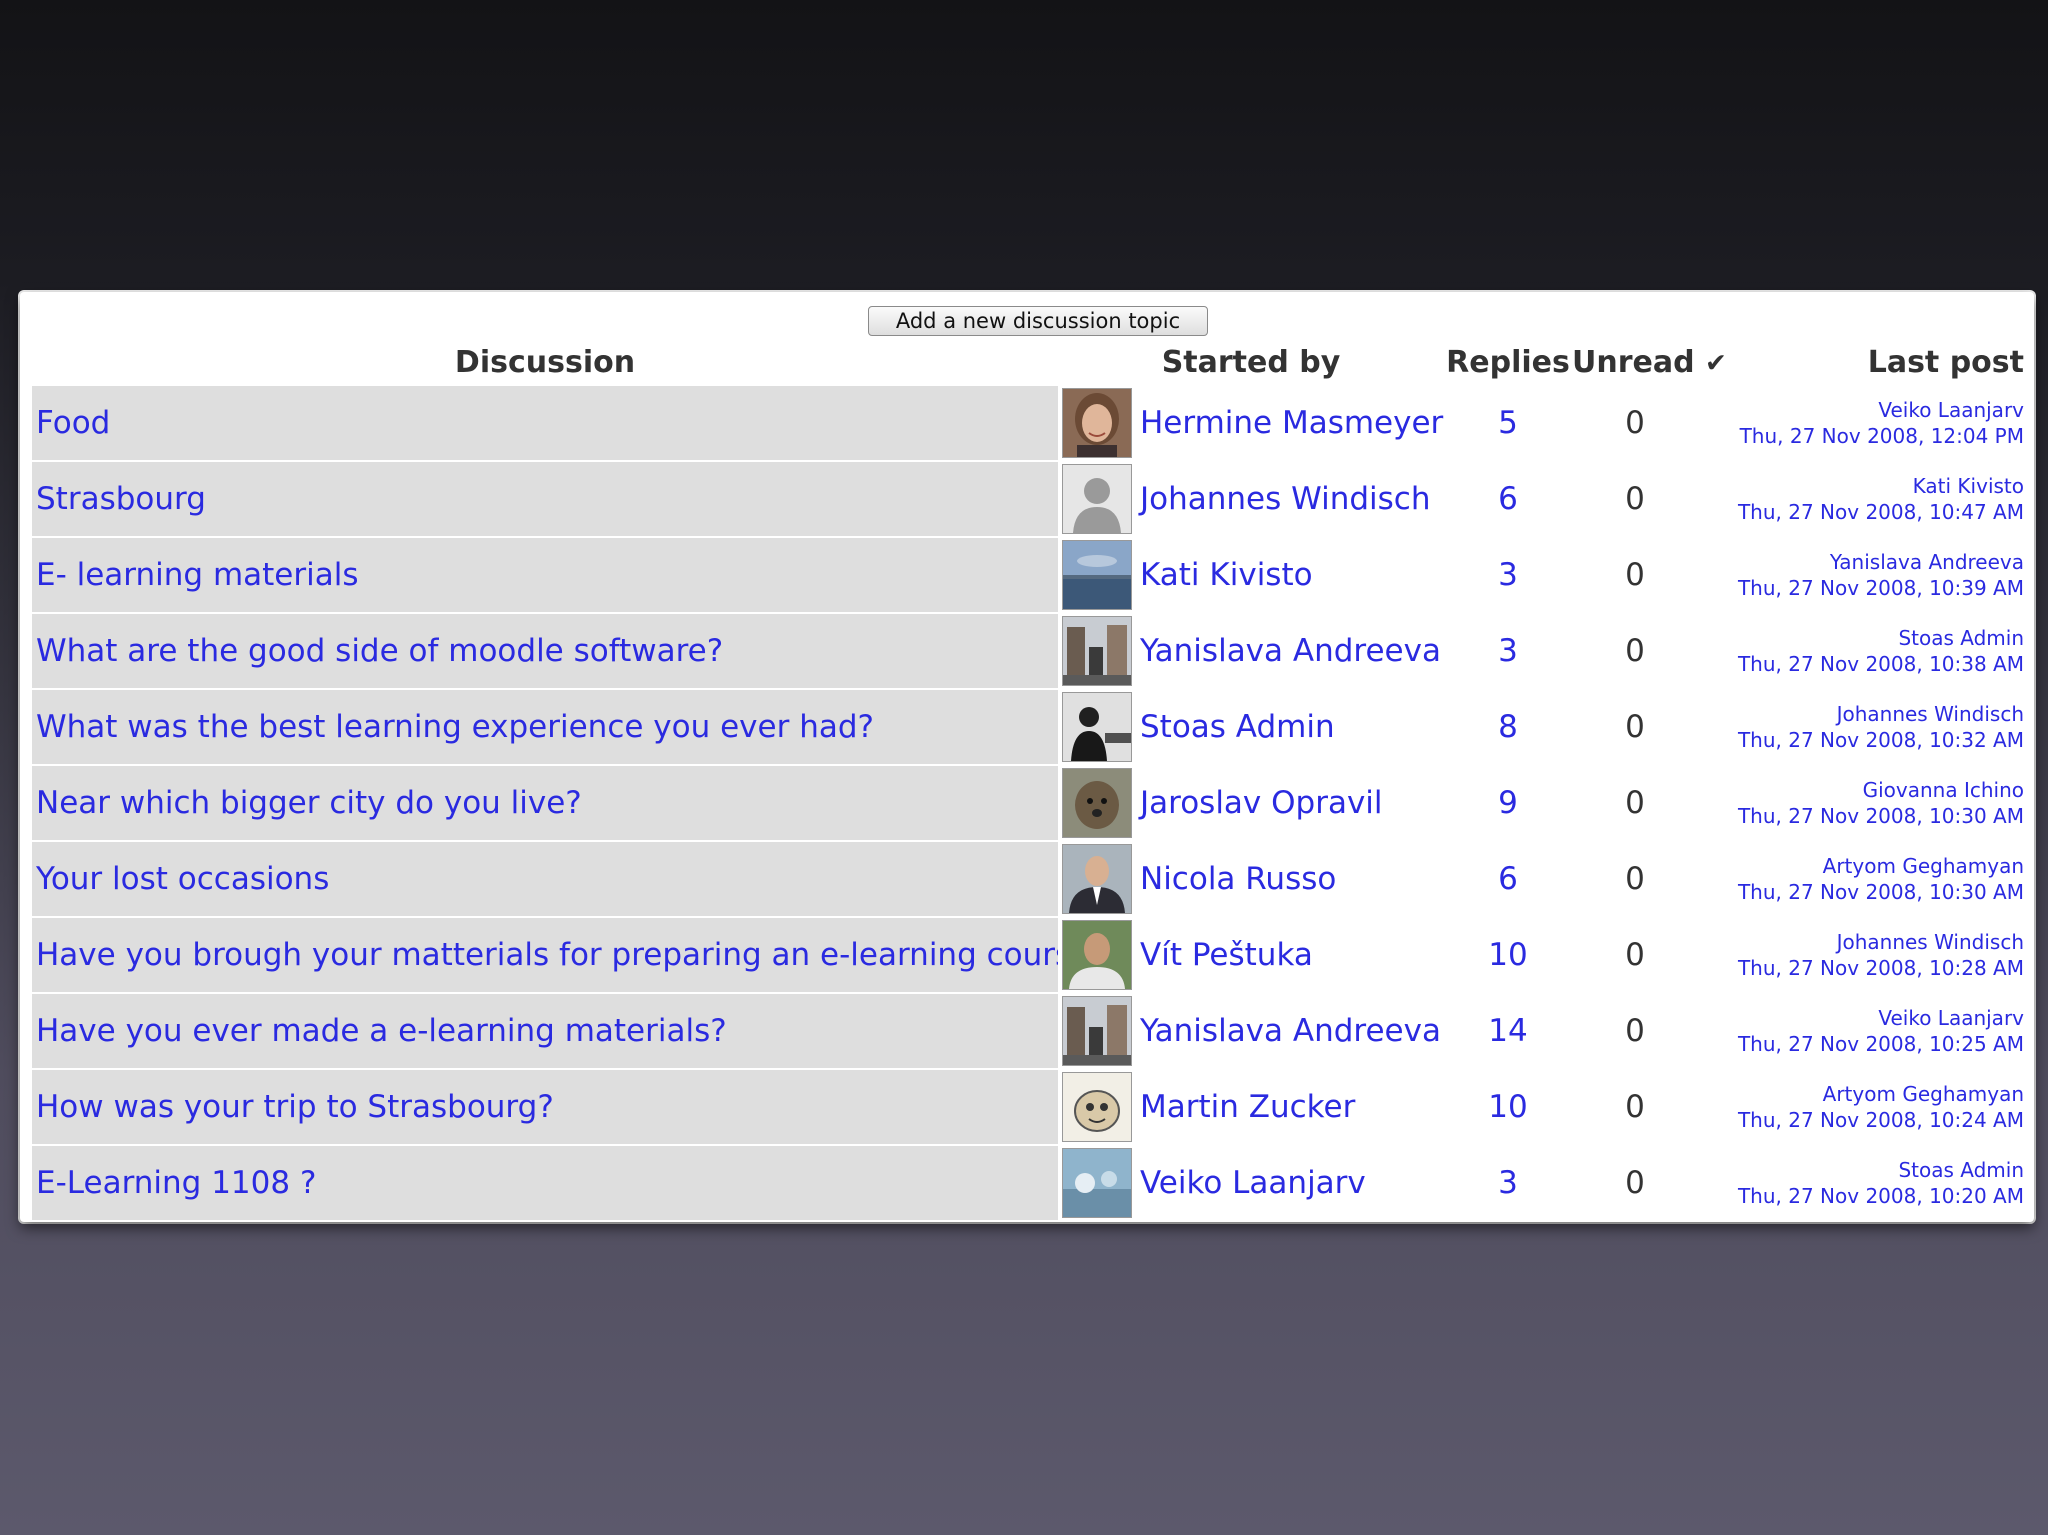 This screenshot has height=1535, width=2048. What do you see at coordinates (1882, 436) in the screenshot?
I see `last-post-date-link: Thu, 27 Nov 2008, 12:04 PM` at bounding box center [1882, 436].